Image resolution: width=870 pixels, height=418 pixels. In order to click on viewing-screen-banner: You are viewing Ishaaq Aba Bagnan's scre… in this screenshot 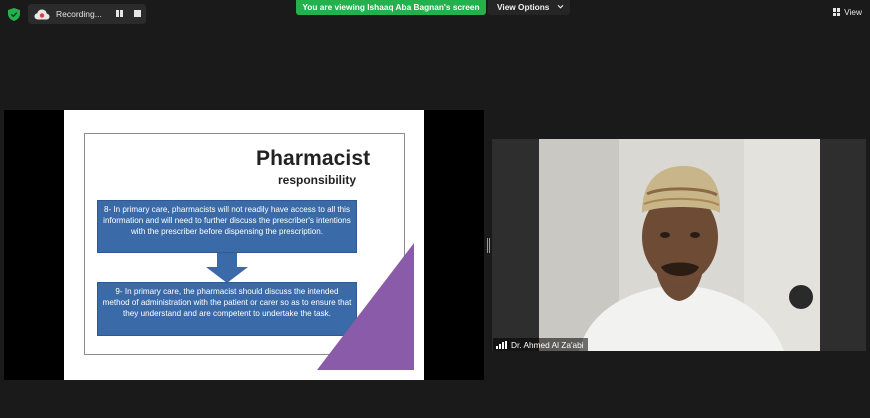, I will do `click(391, 7)`.